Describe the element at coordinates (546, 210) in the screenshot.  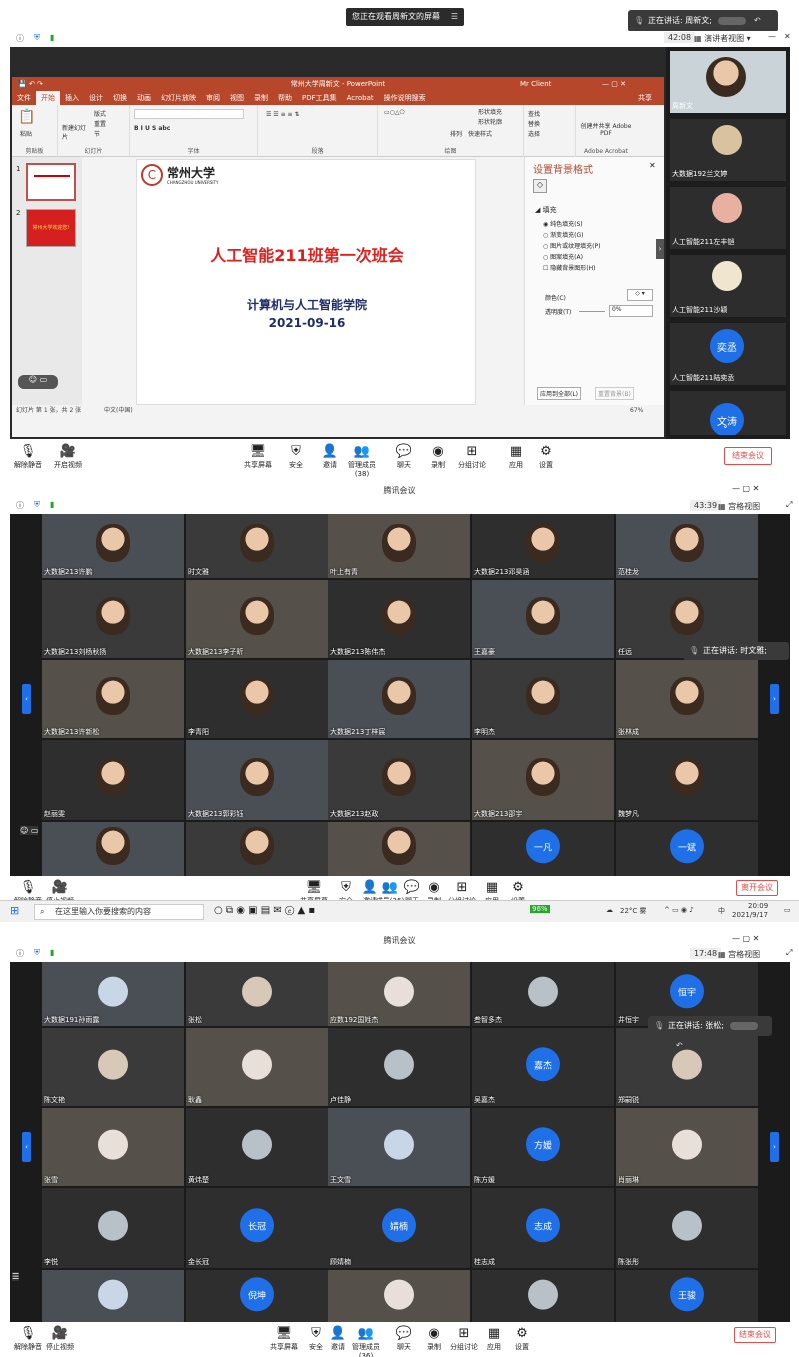
I see `fill-section: ◢ 填充` at that location.